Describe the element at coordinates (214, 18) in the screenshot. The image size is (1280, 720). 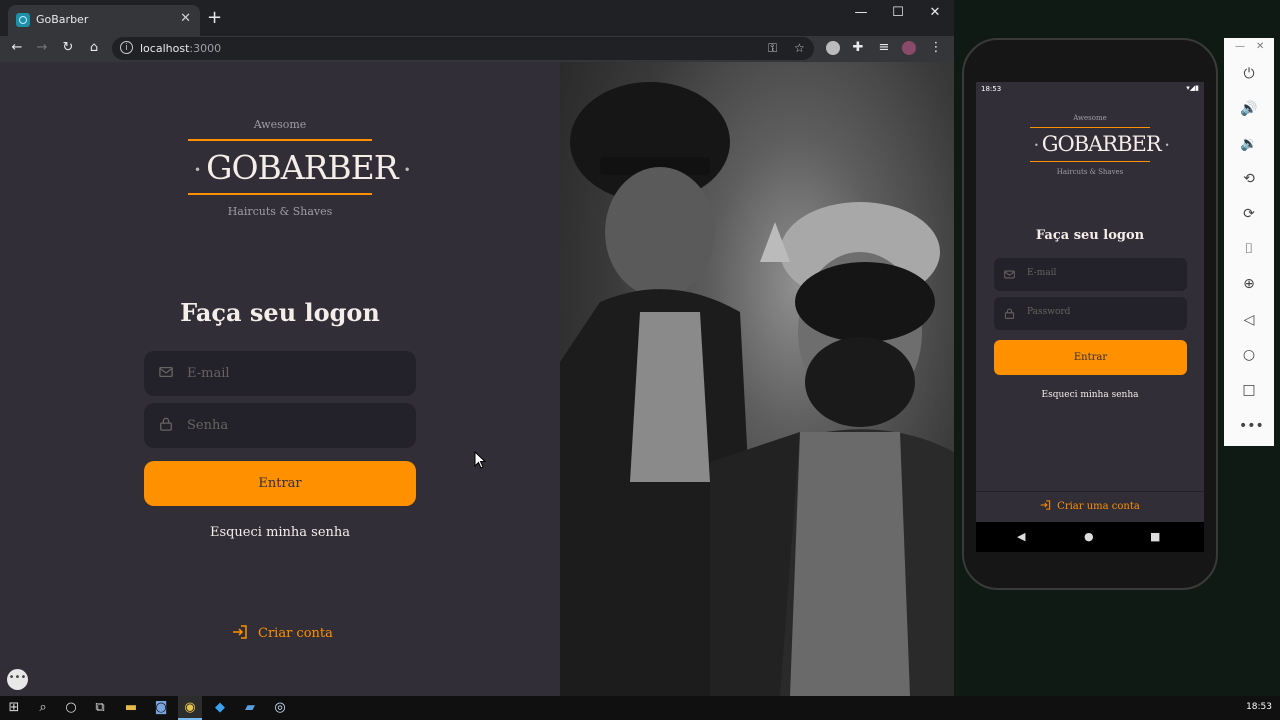
I see `new-tab-icon: +` at that location.